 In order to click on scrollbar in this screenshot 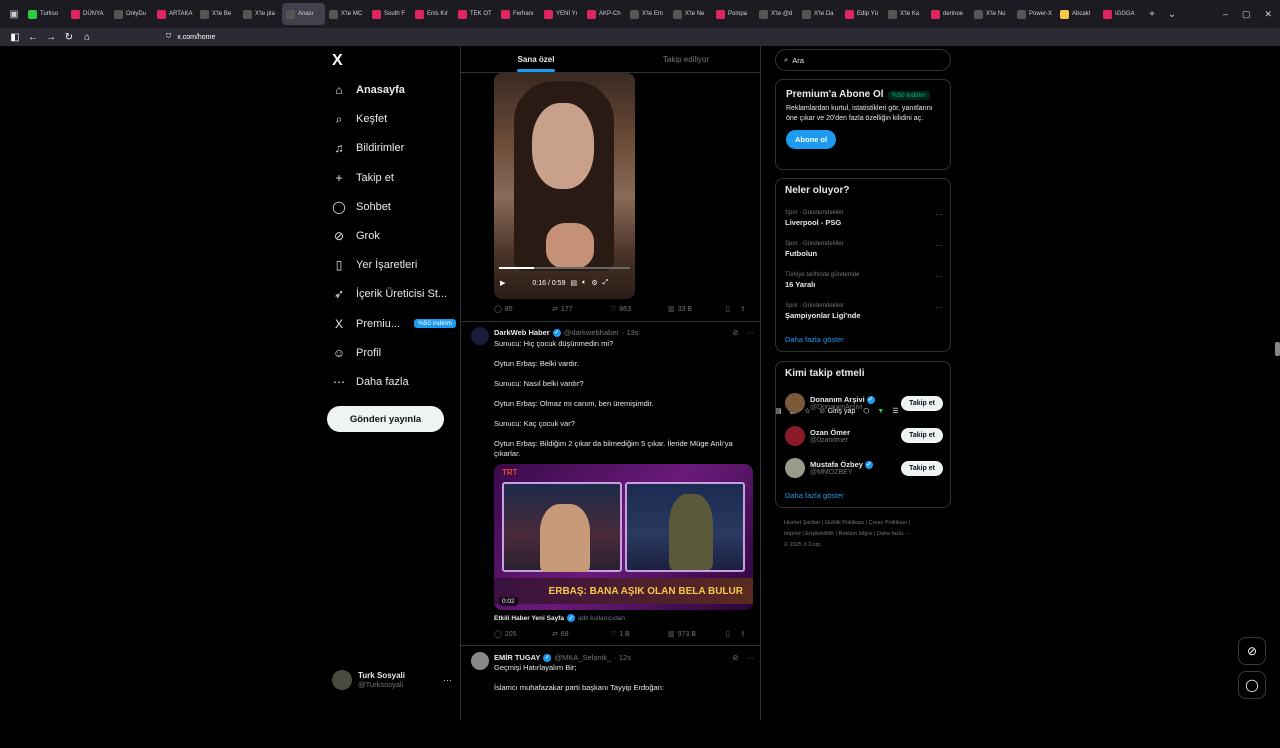, I will do `click(1277, 349)`.